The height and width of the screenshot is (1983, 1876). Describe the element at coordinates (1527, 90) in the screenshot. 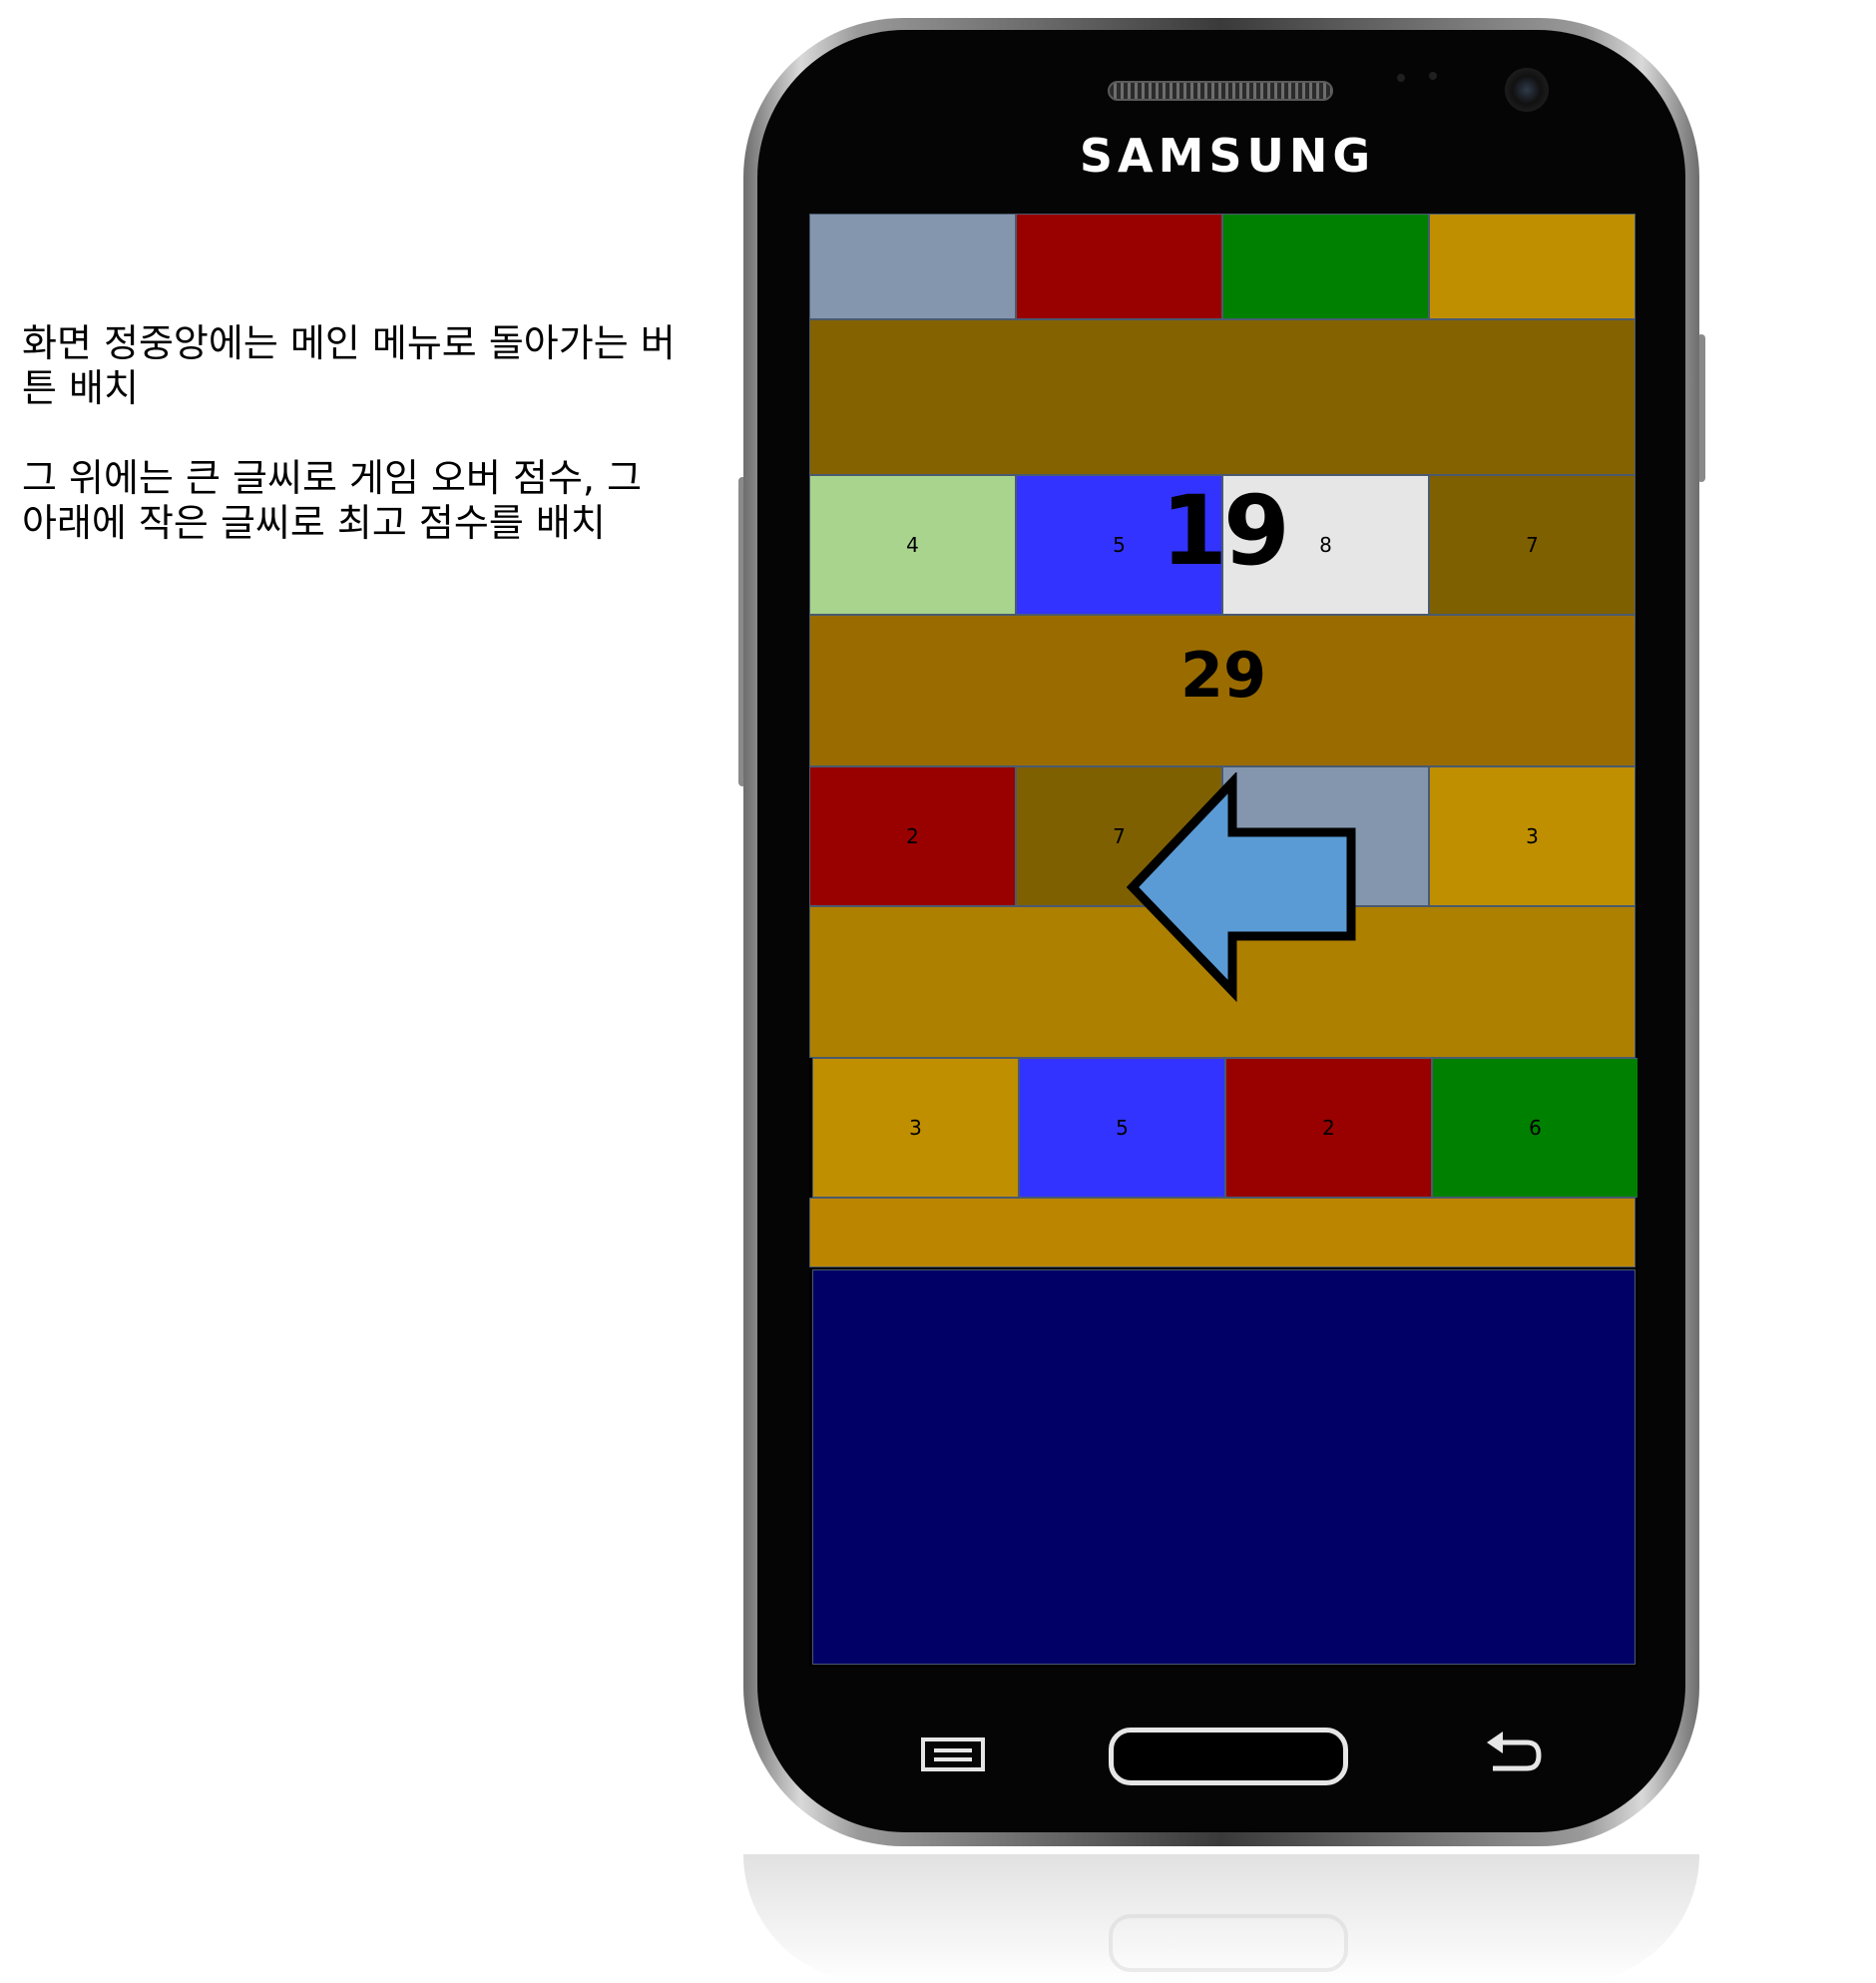

I see `front-camera-icon` at that location.